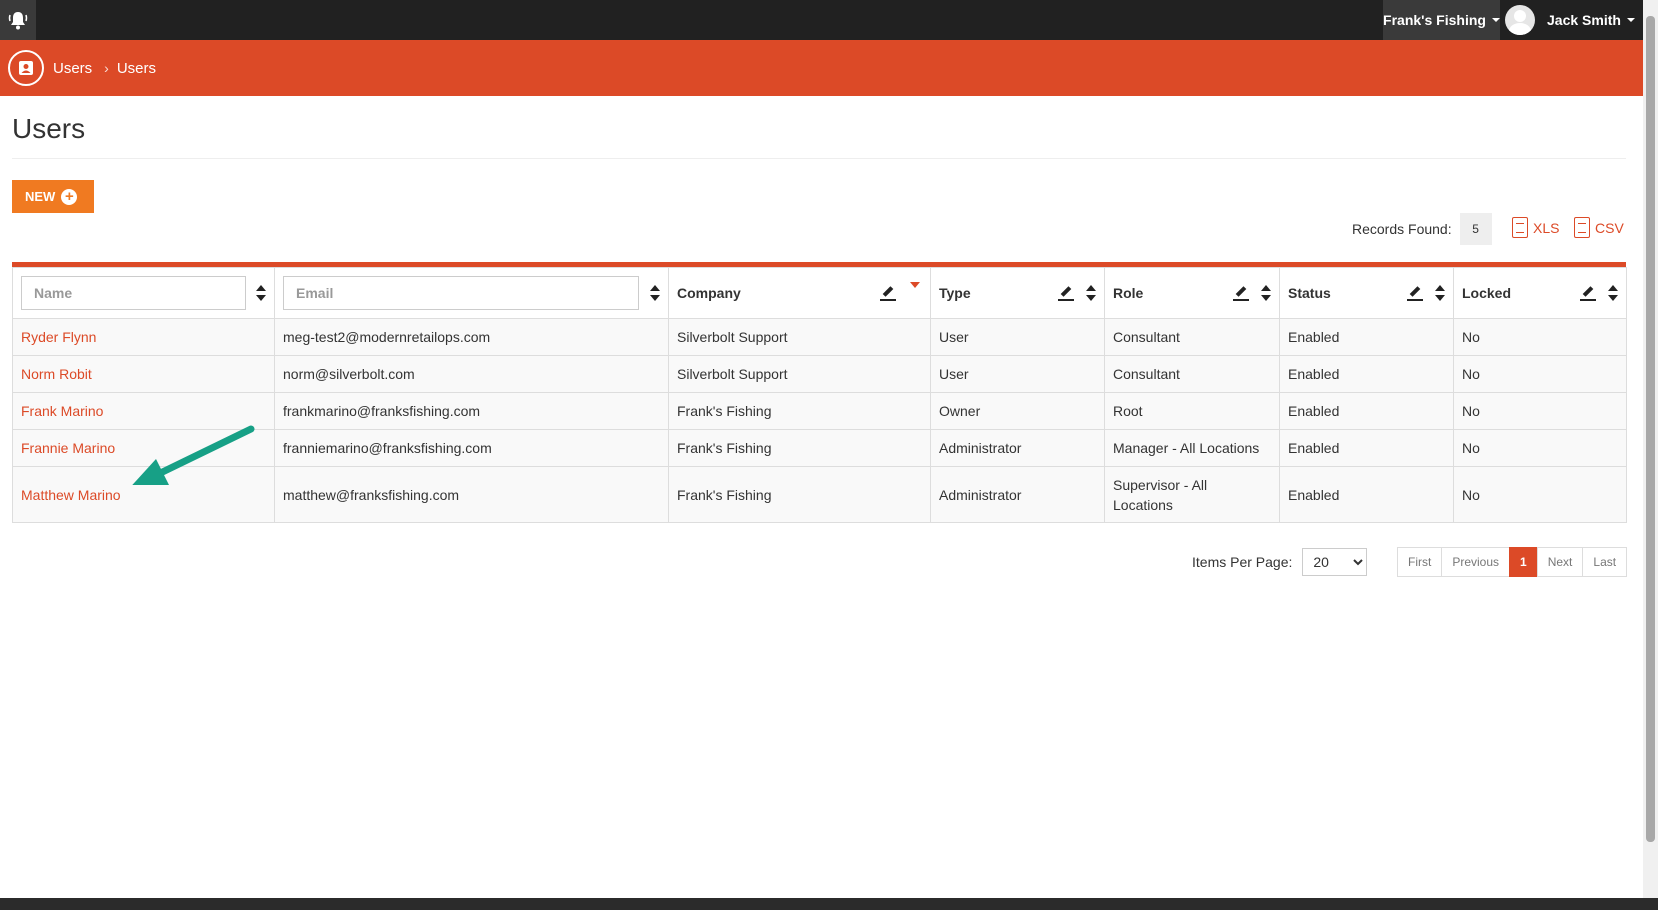  Describe the element at coordinates (1523, 562) in the screenshot. I see `current-page-button: 1` at that location.